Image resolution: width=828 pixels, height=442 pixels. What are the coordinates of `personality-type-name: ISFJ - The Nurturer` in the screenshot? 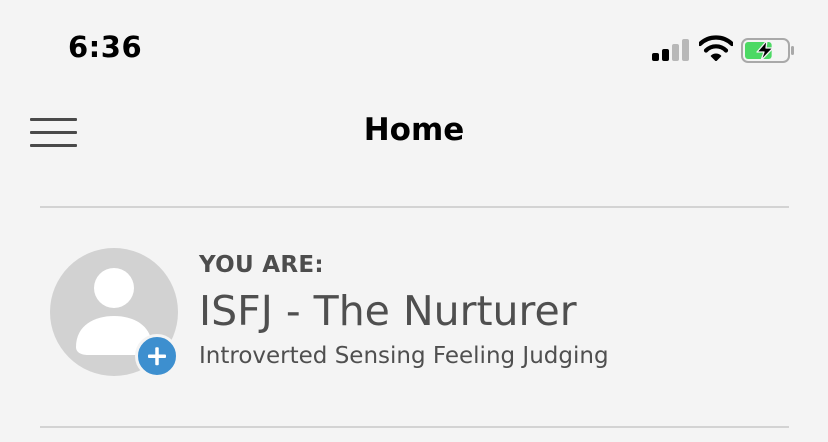 It's located at (388, 311).